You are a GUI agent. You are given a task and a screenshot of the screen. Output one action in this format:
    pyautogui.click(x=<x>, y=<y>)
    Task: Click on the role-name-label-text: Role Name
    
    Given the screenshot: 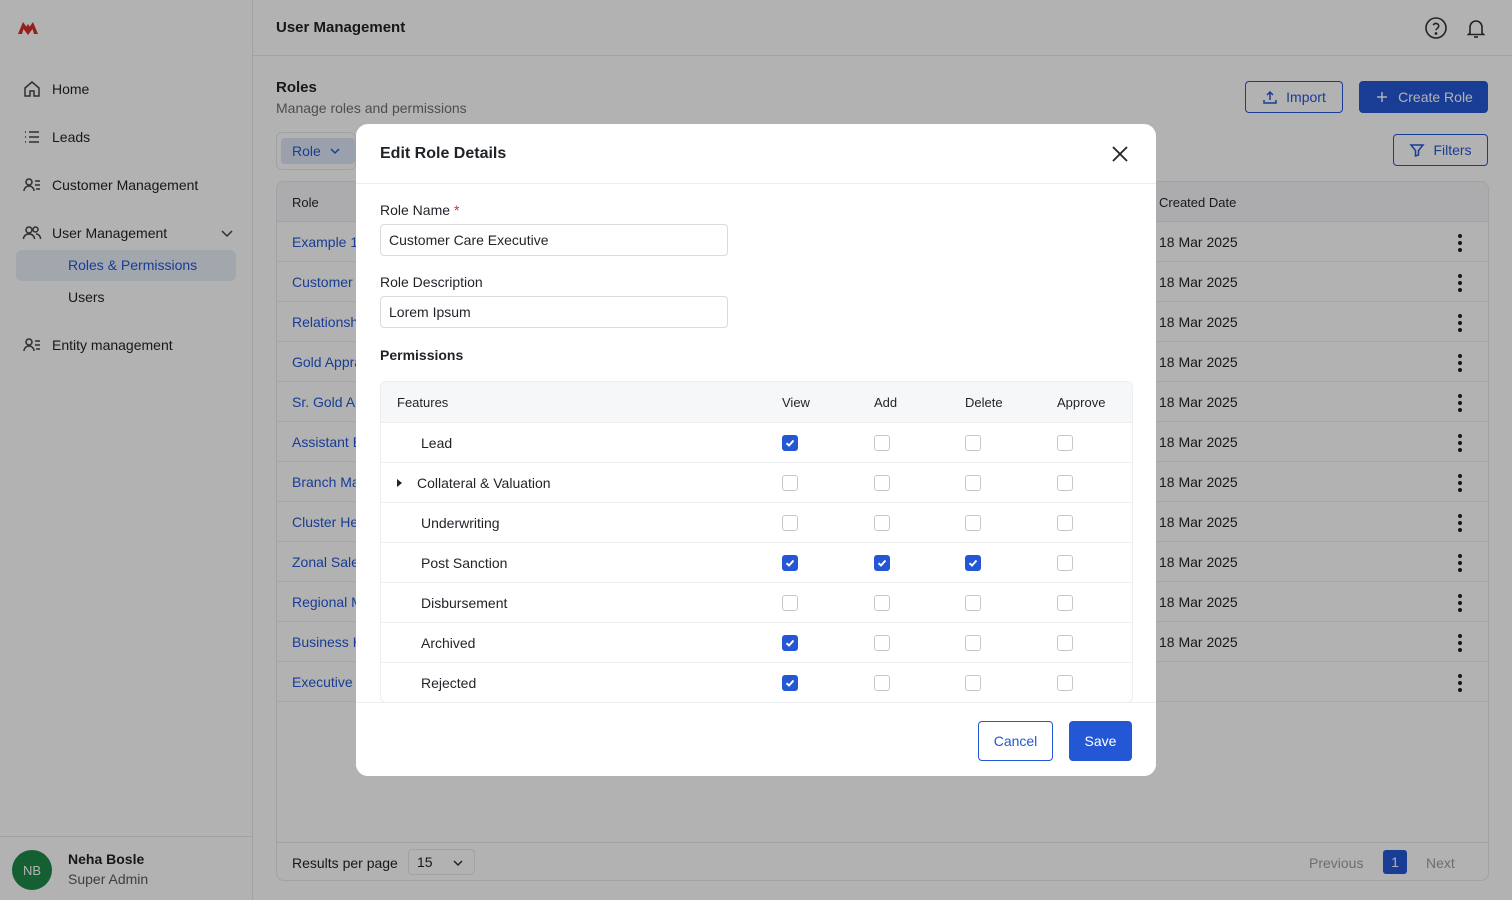 What is the action you would take?
    pyautogui.click(x=415, y=210)
    